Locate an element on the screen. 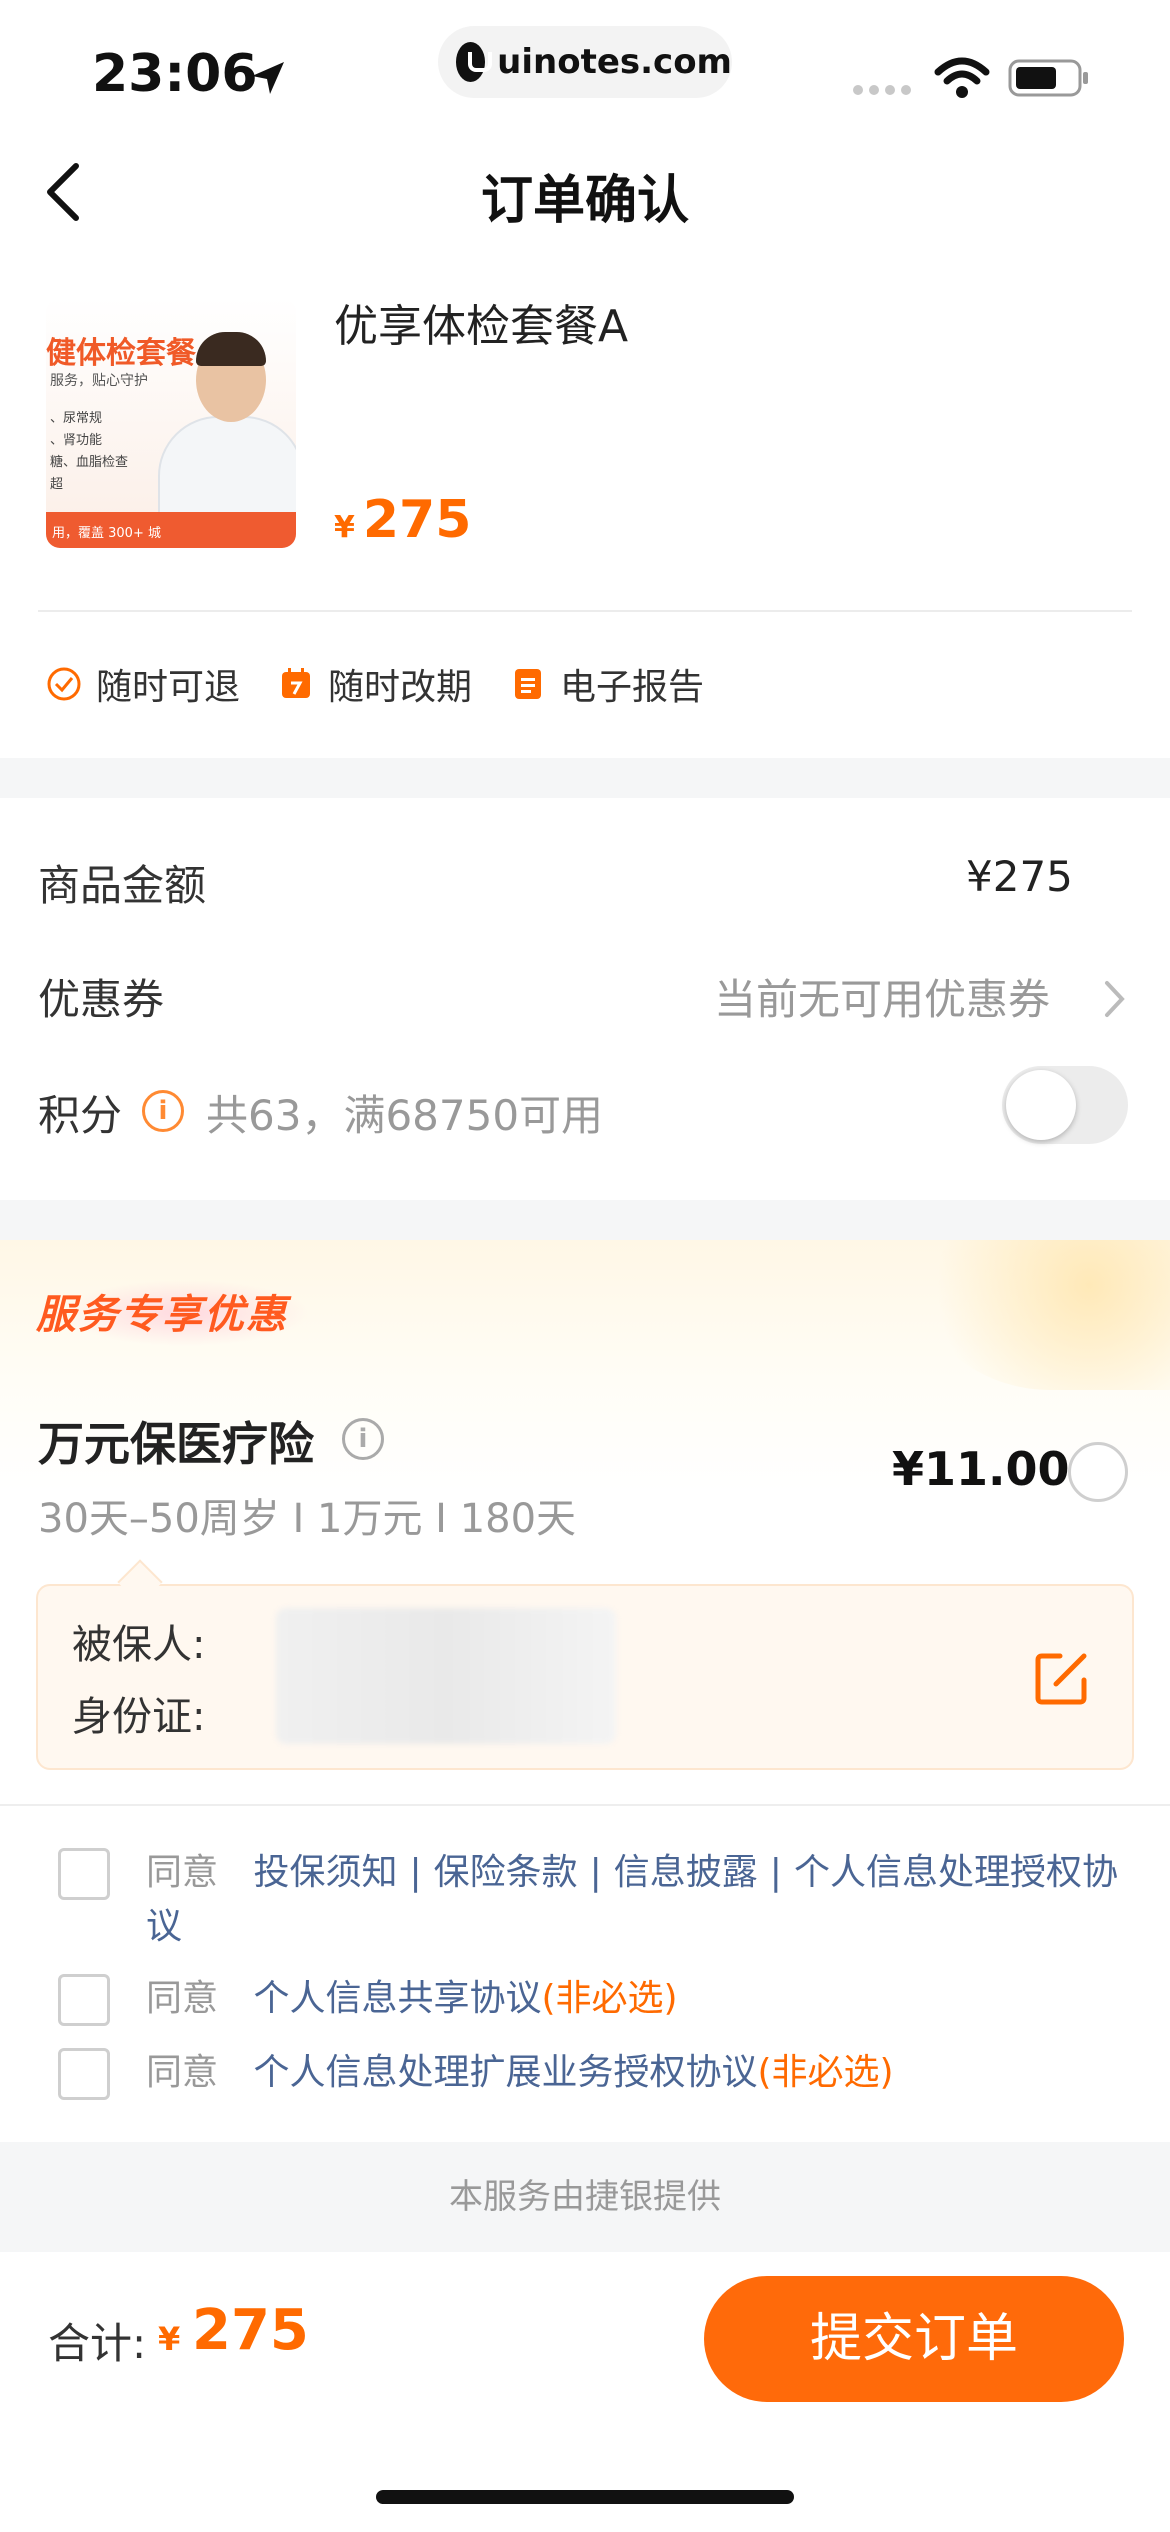 This screenshot has width=1170, height=2532. points-label: 积分 is located at coordinates (80, 1115).